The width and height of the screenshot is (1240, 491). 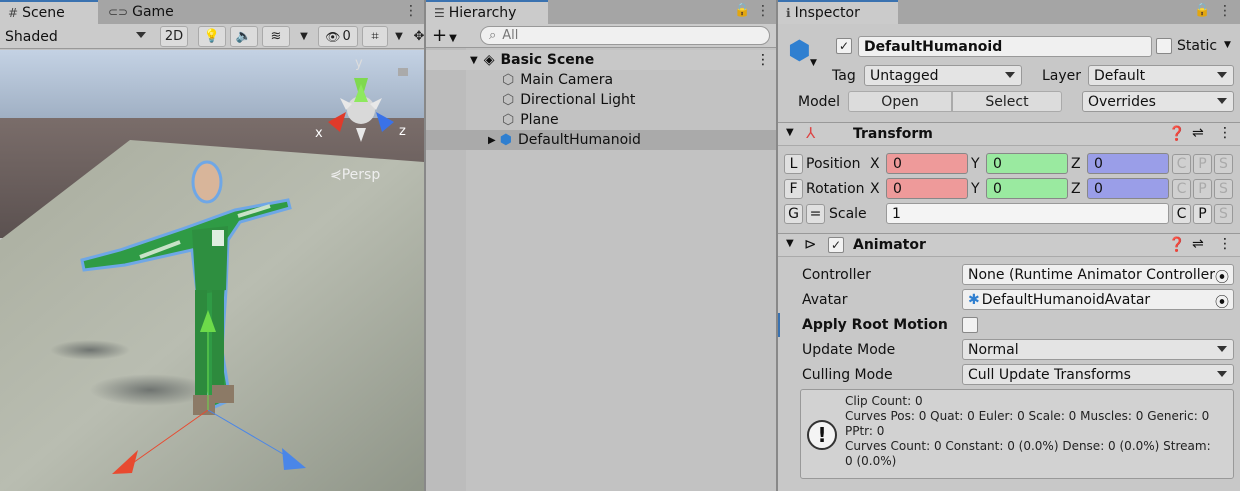 I want to click on override-indicator, so click(x=779, y=325).